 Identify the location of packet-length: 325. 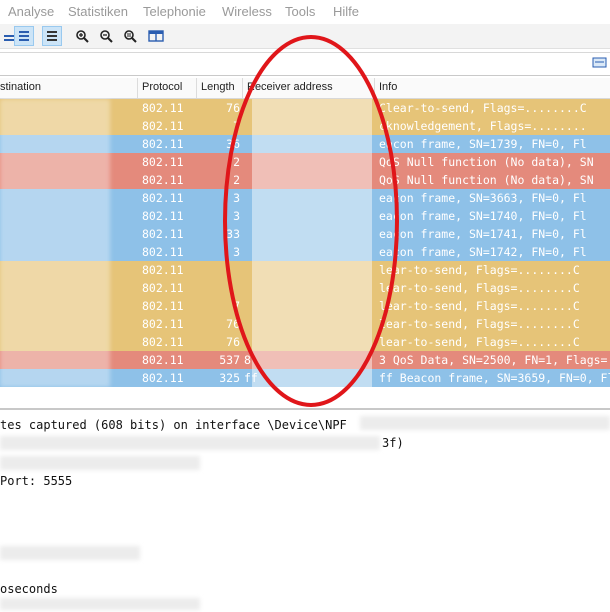
(229, 378).